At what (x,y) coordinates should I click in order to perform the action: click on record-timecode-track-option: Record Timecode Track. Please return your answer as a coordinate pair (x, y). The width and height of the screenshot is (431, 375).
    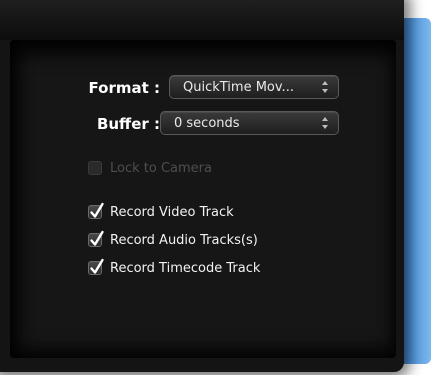
    Looking at the image, I should click on (174, 267).